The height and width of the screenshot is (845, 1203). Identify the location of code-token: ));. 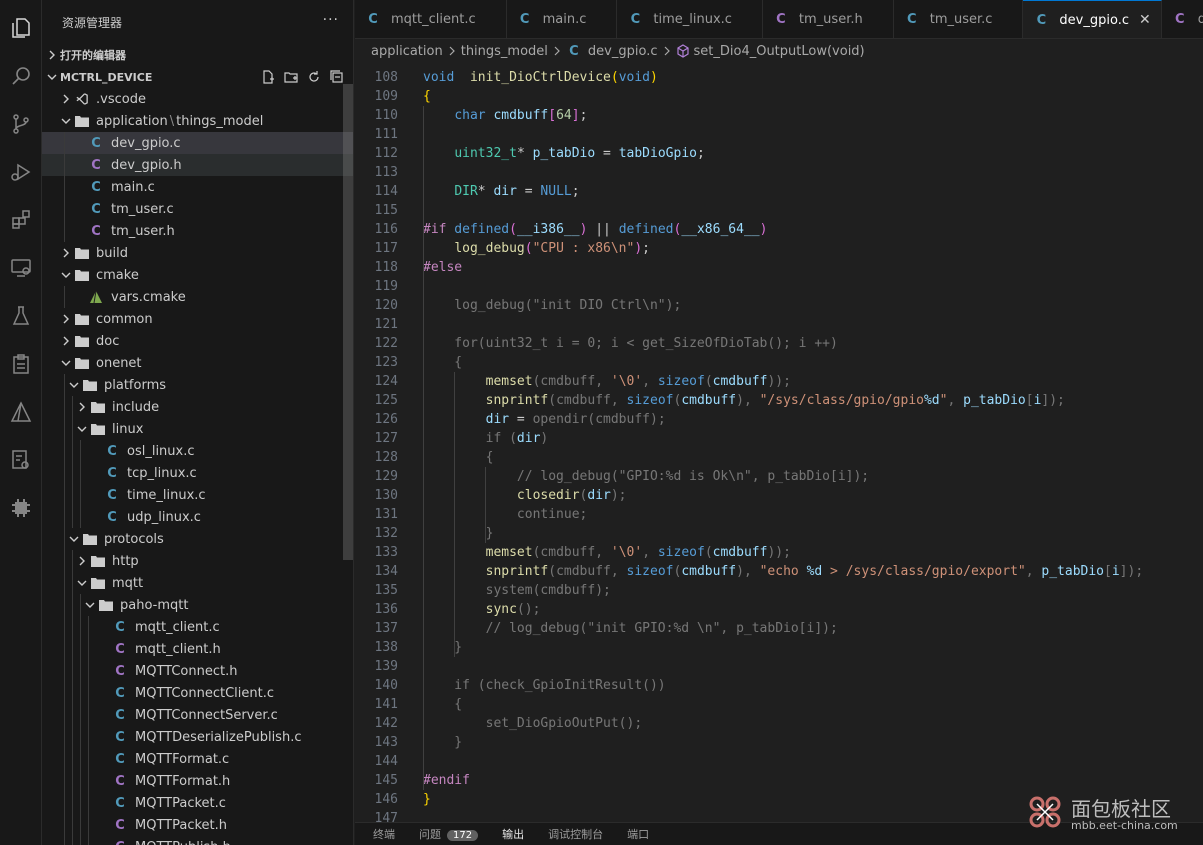
(779, 381).